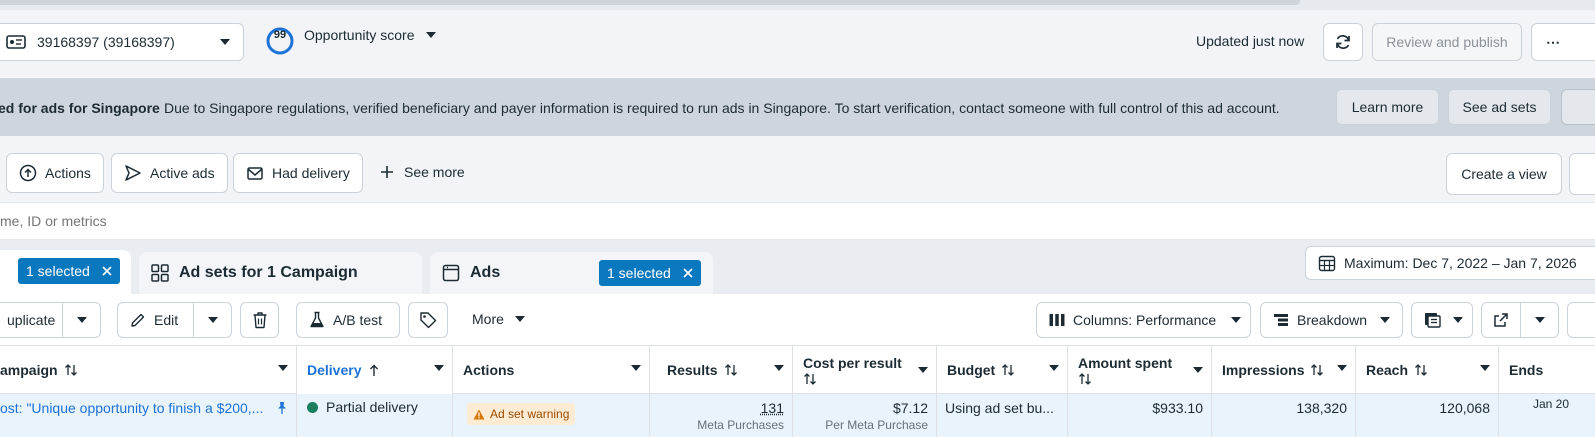 The image size is (1595, 437). I want to click on learn-more-button: Learn more, so click(1387, 107).